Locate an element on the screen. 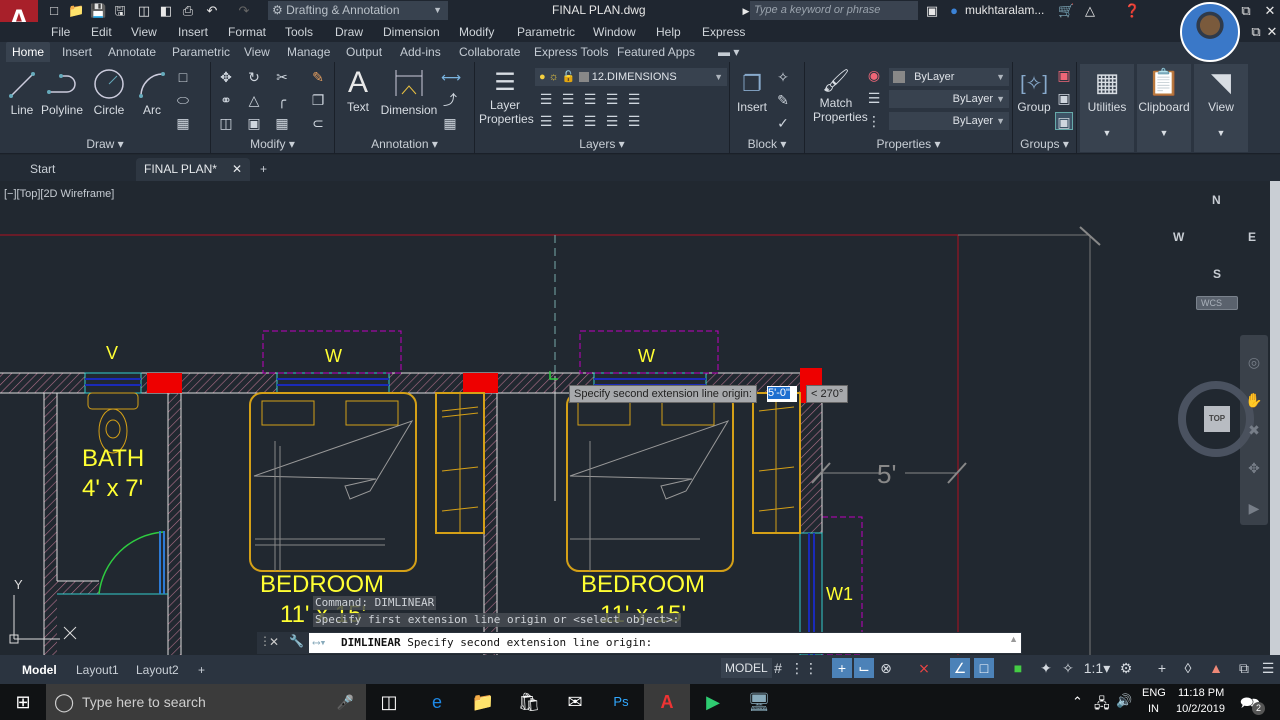  task-view-icon: ◫ is located at coordinates (389, 702).